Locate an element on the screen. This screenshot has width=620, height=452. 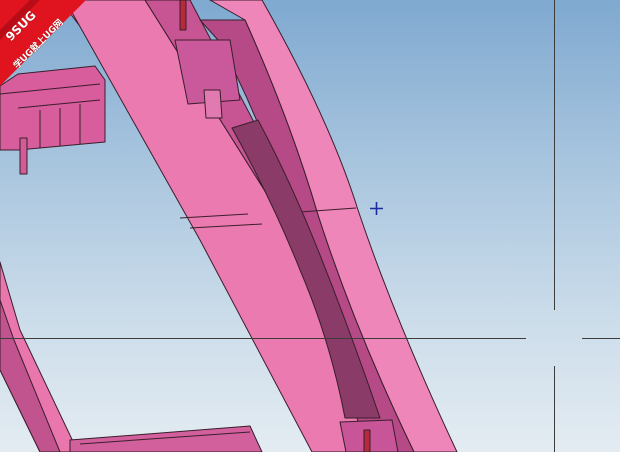
guide-line-horizontal-left is located at coordinates (263, 338).